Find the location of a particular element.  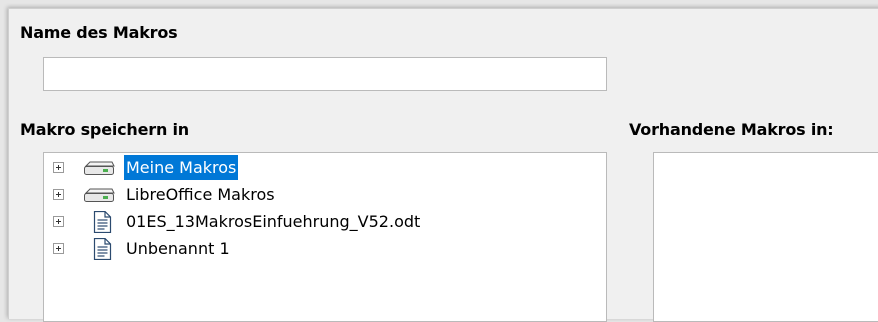

macro-name-label: Name des Makros is located at coordinates (99, 32).